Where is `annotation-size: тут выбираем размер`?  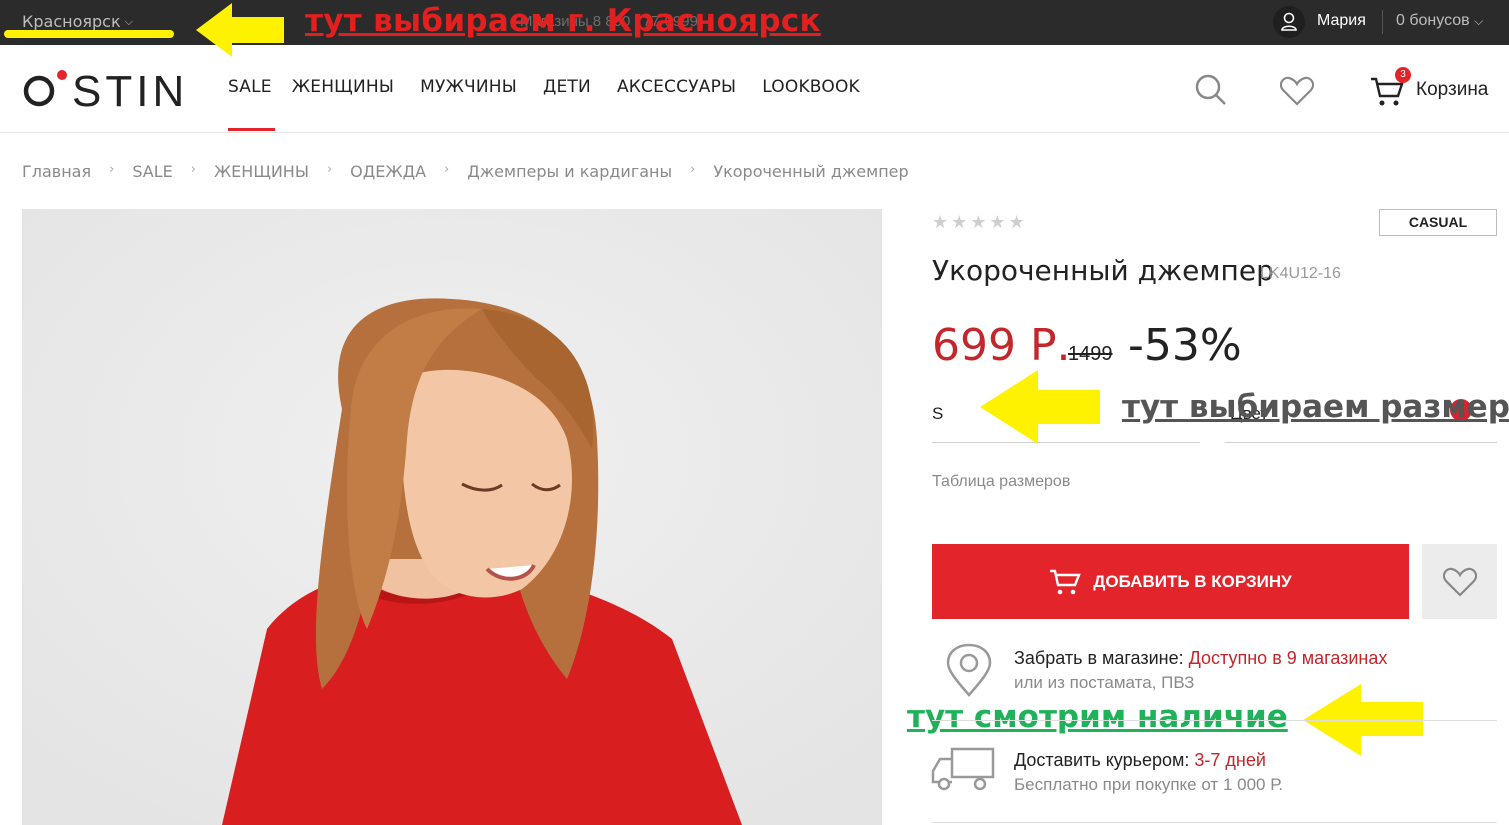 annotation-size: тут выбираем размер is located at coordinates (1315, 407).